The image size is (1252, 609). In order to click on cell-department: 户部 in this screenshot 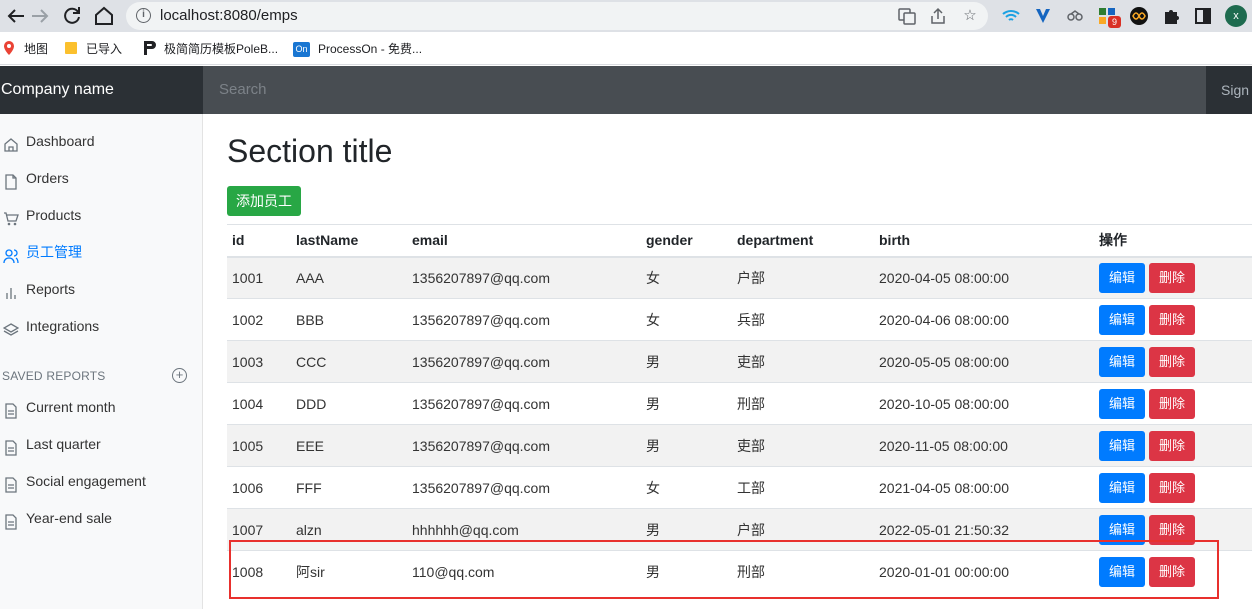, I will do `click(803, 277)`.